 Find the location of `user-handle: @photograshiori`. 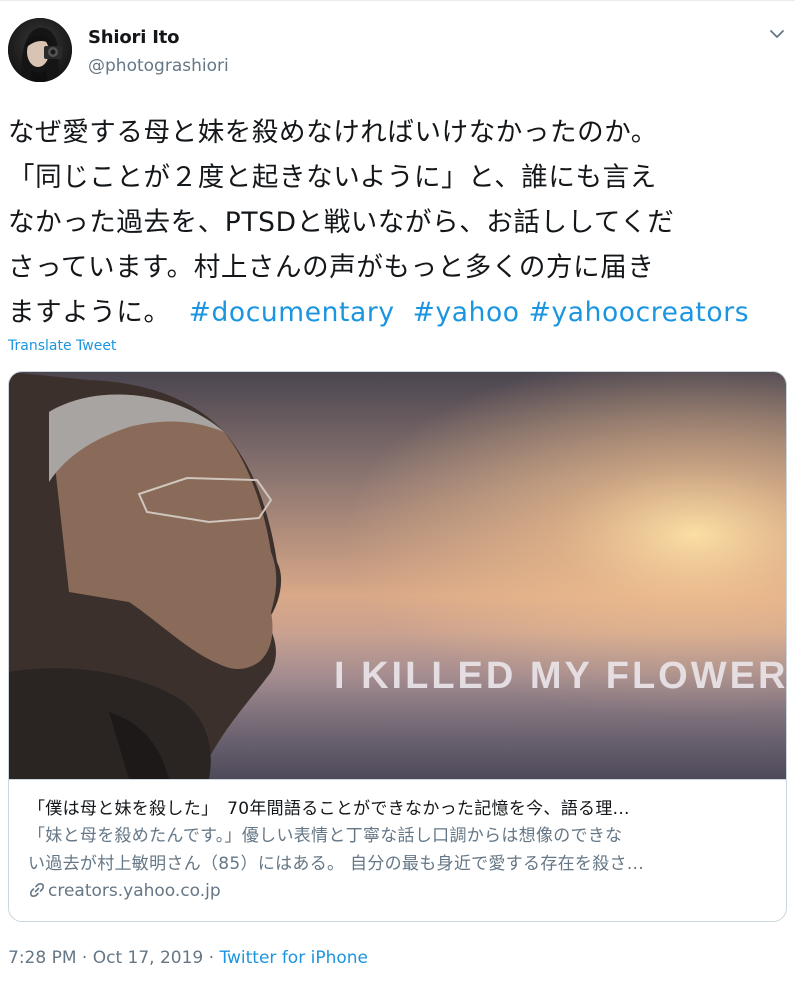

user-handle: @photograshiori is located at coordinates (158, 66).